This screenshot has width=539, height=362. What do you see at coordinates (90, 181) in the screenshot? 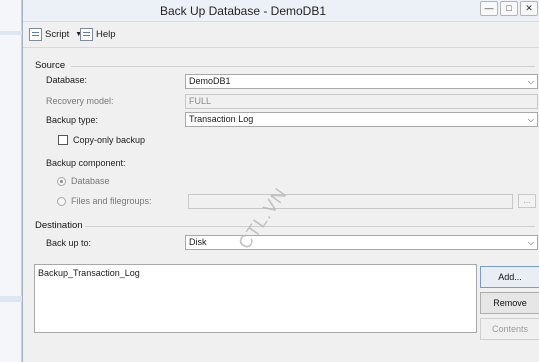
I see `database-radio-label: Database` at bounding box center [90, 181].